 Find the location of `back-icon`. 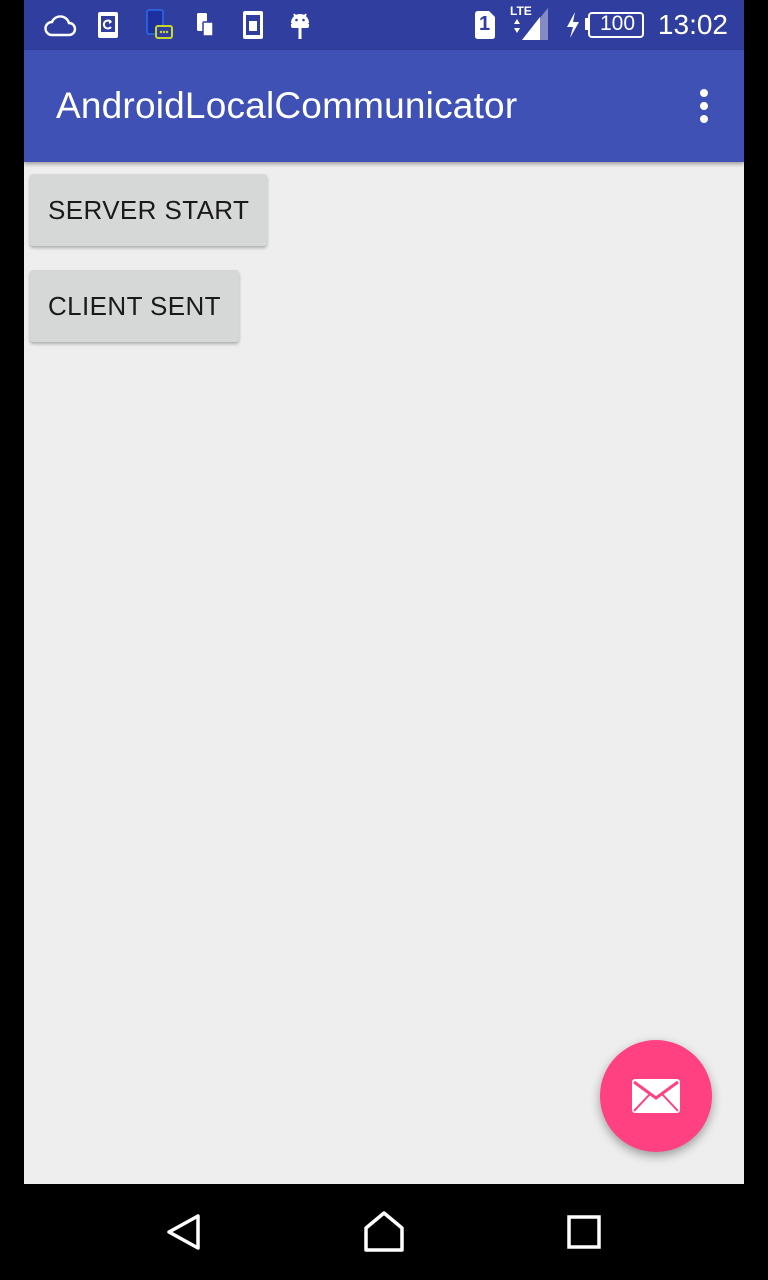

back-icon is located at coordinates (184, 1232).